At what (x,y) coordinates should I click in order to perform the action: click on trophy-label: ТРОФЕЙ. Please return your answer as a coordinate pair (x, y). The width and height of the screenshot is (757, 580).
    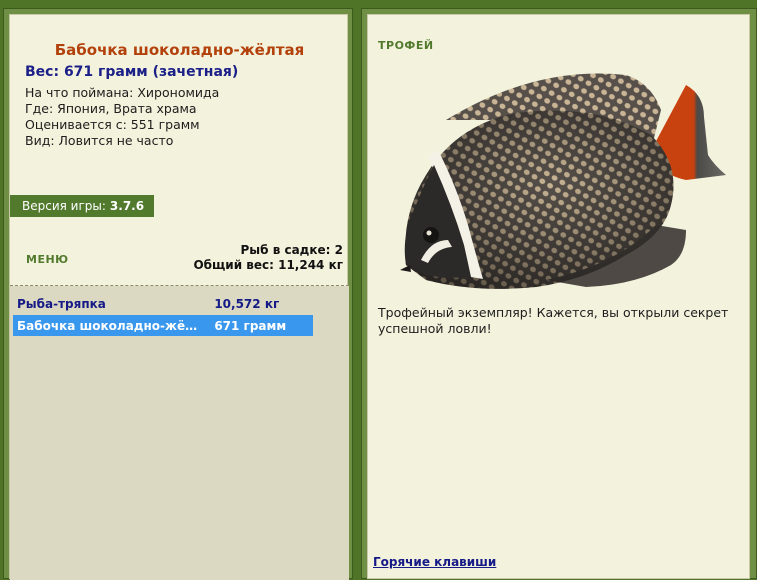
    Looking at the image, I should click on (406, 45).